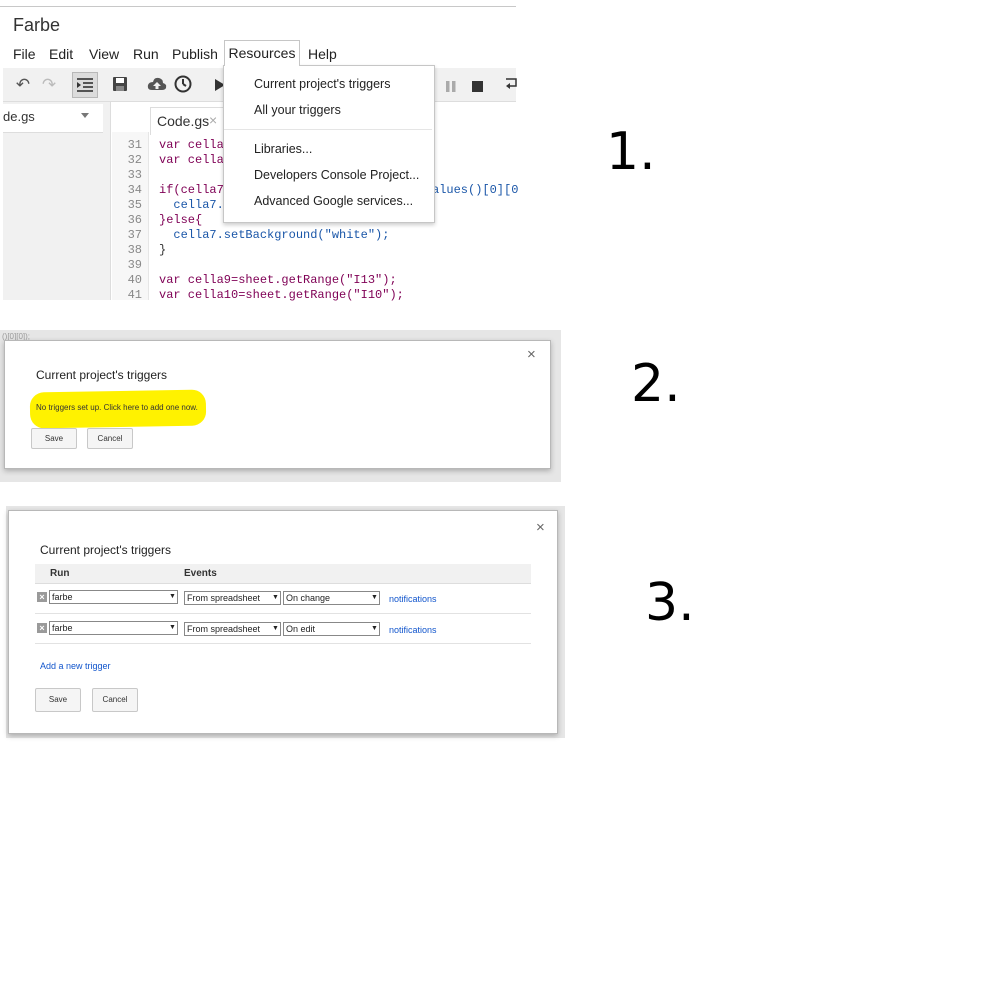  I want to click on line-number: 31, so click(134, 145).